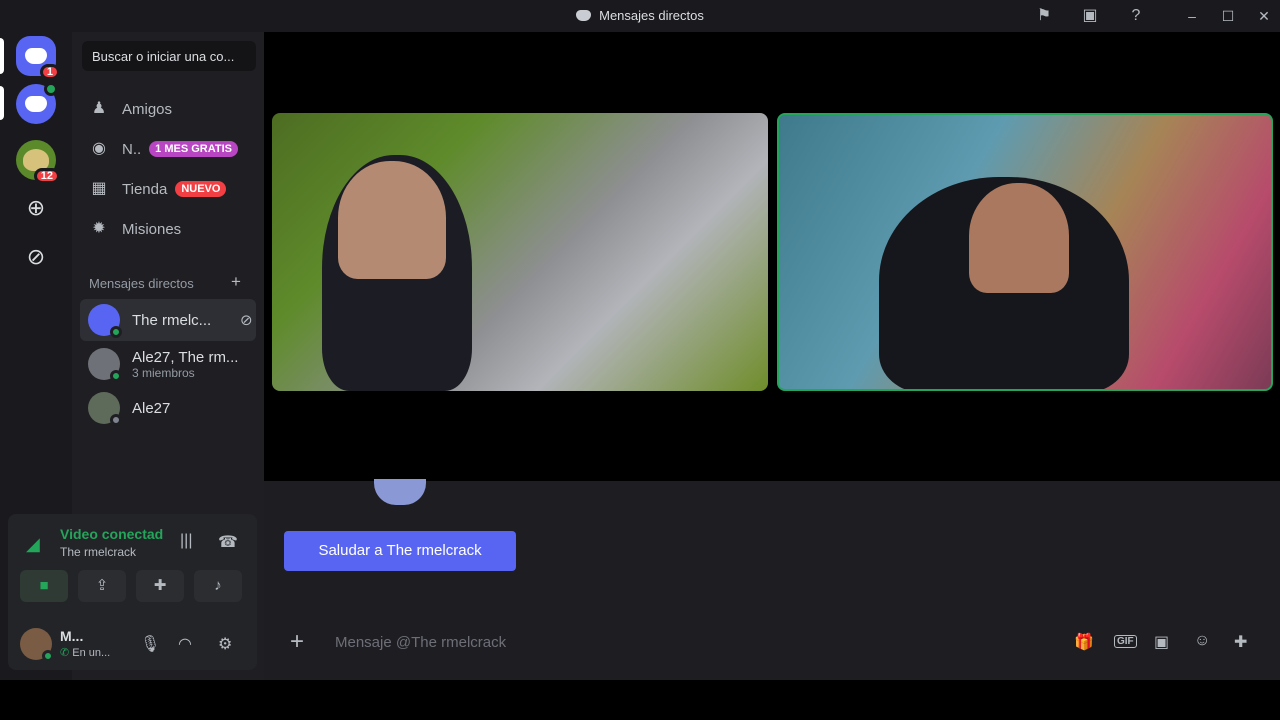 The image size is (1280, 720). I want to click on sticker-icon: ▣, so click(1161, 642).